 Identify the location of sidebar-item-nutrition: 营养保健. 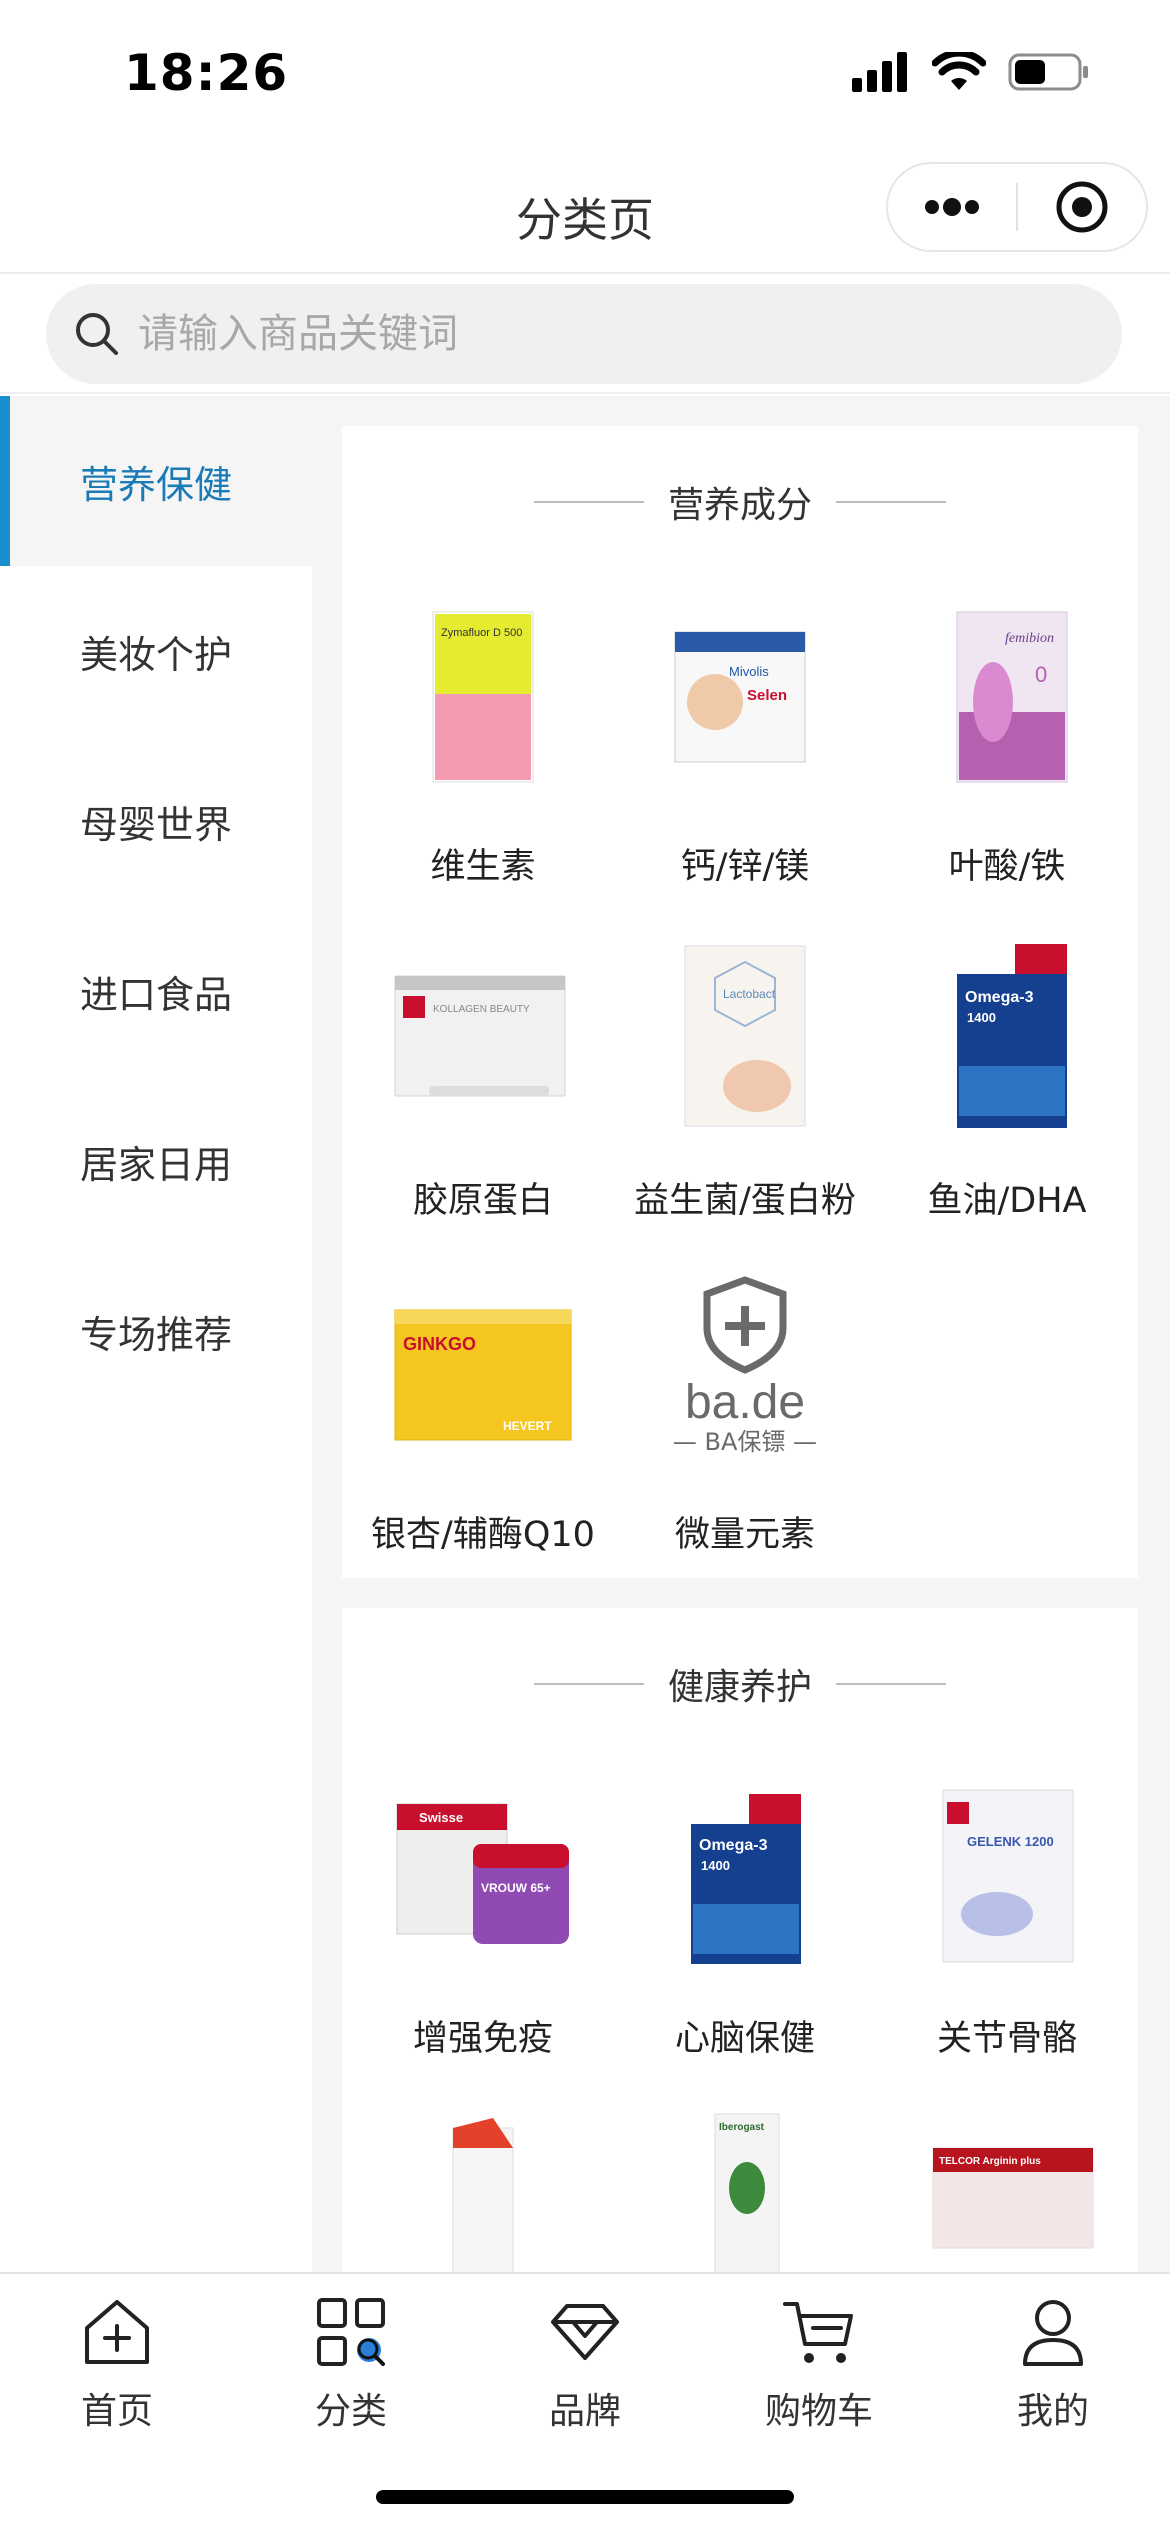
(156, 481).